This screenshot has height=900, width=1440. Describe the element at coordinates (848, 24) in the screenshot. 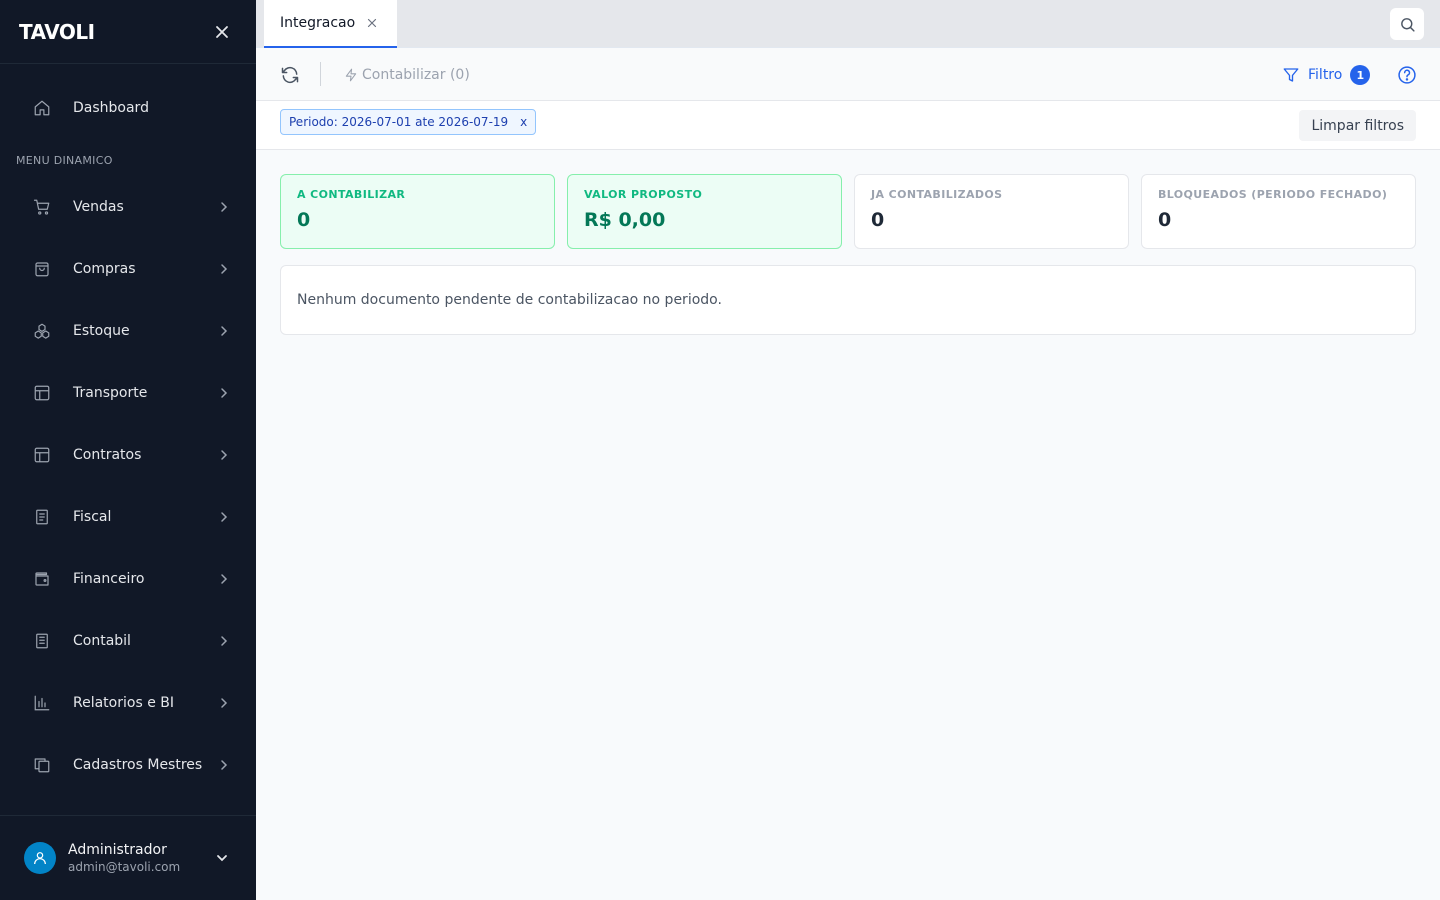

I see `tab-bar: Integracao` at that location.